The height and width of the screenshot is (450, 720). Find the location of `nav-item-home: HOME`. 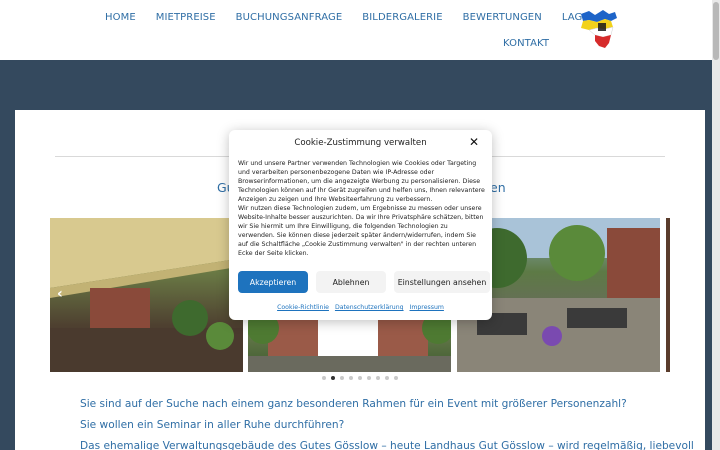

nav-item-home: HOME is located at coordinates (120, 17).